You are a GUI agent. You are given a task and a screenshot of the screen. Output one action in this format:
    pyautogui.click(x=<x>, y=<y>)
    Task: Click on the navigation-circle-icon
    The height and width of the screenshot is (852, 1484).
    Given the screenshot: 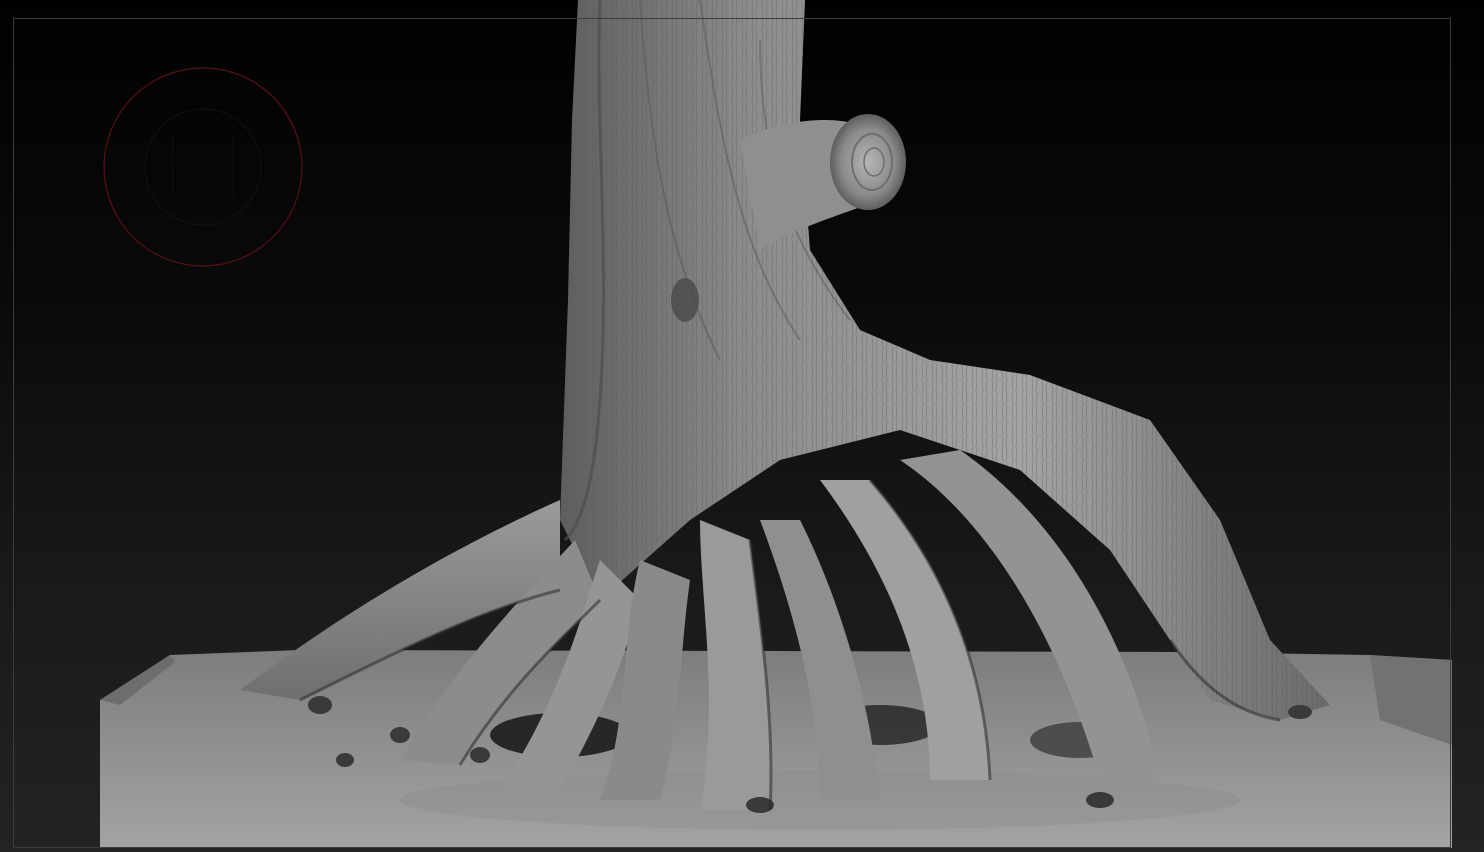 What is the action you would take?
    pyautogui.click(x=203, y=167)
    